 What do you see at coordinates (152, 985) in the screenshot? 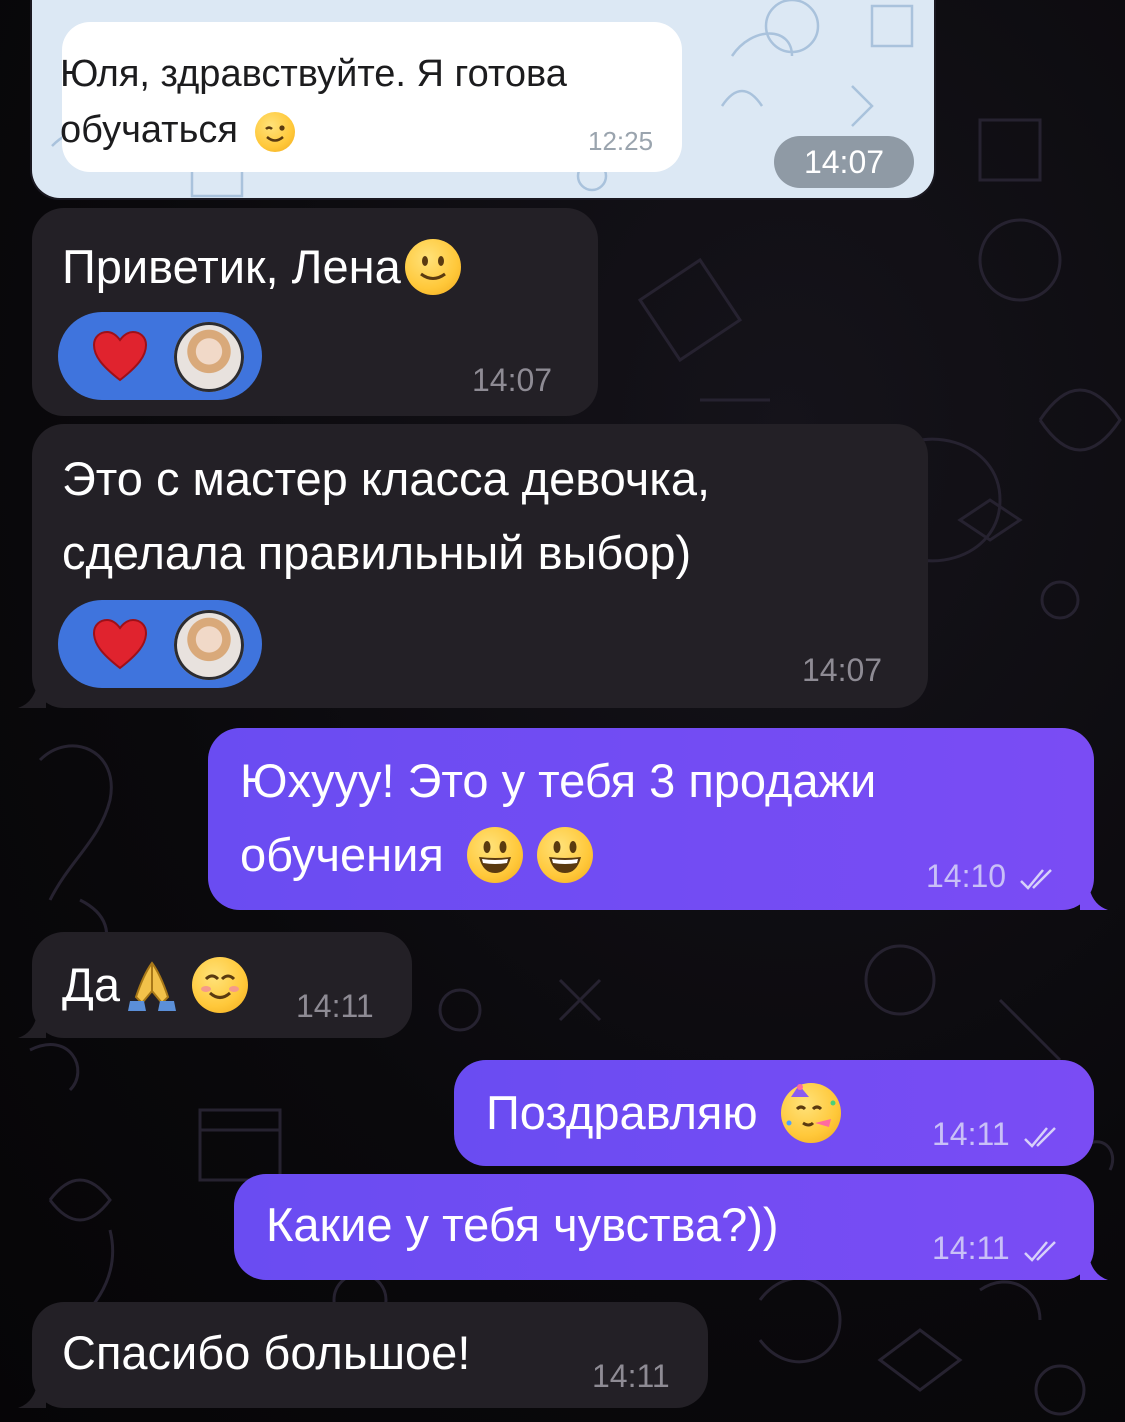
I see `folded-hands-icon` at bounding box center [152, 985].